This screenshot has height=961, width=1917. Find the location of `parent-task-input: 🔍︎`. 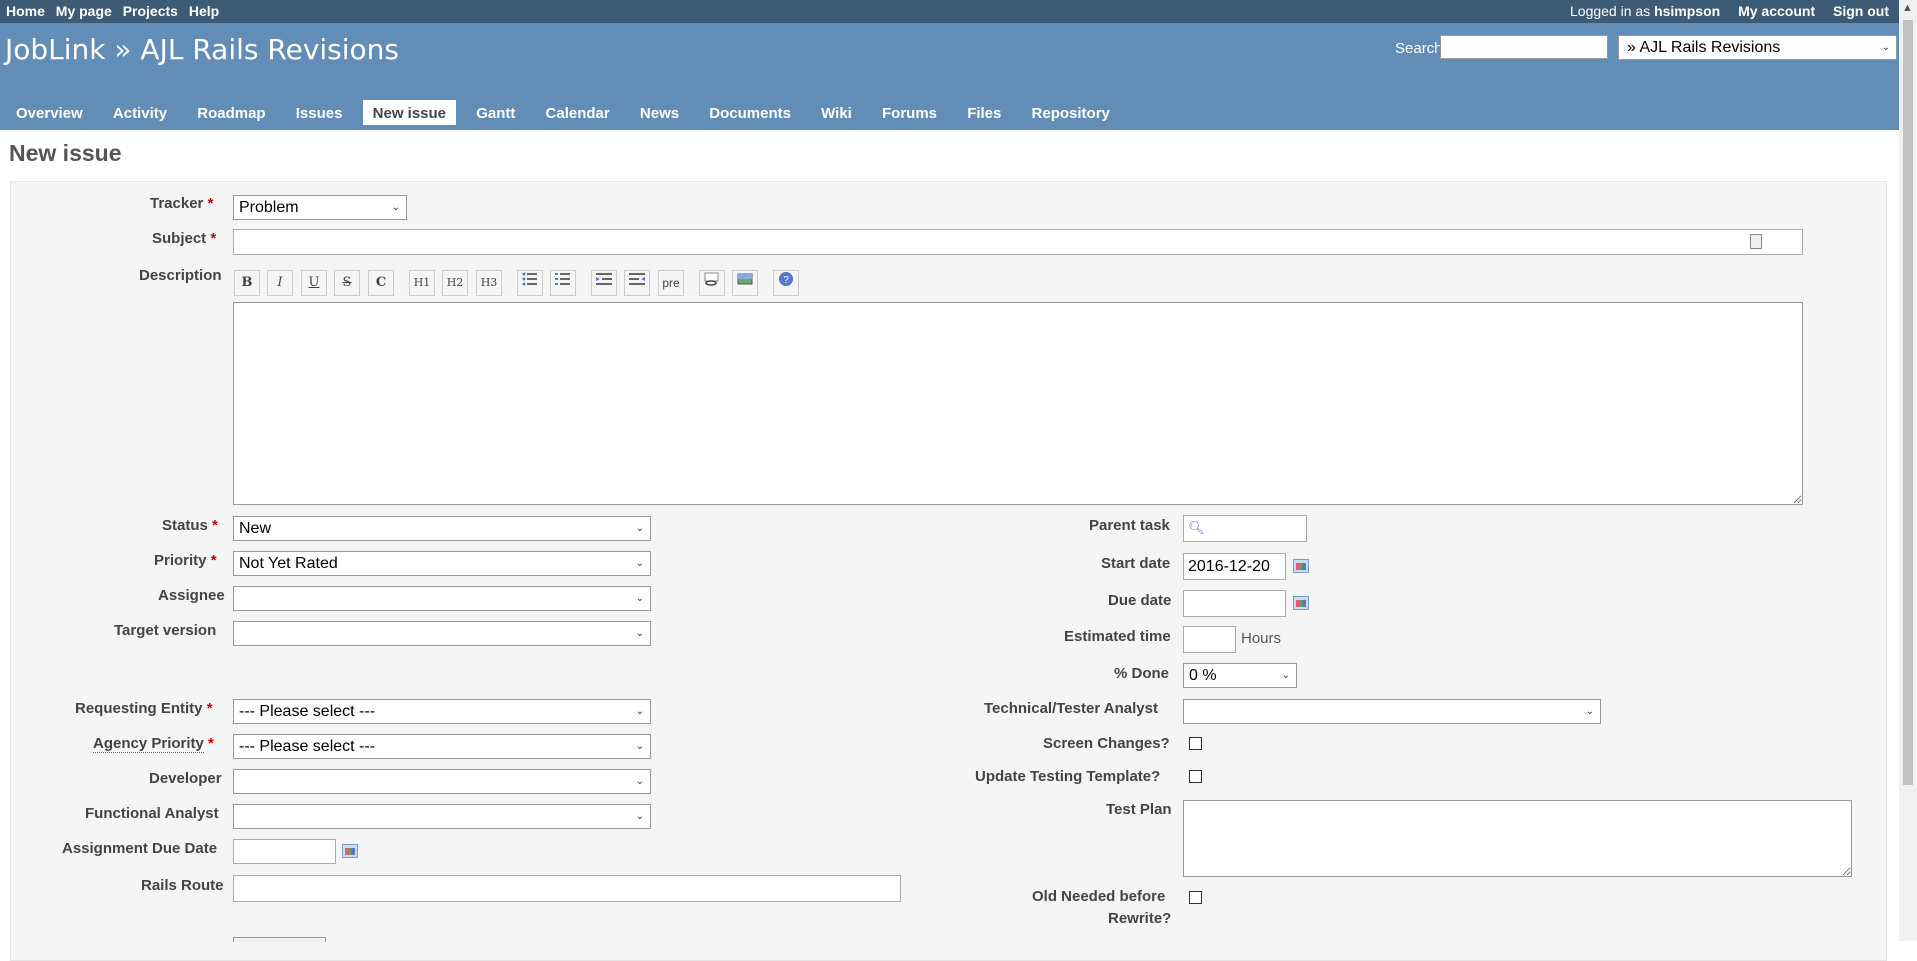

parent-task-input: 🔍︎ is located at coordinates (1245, 528).